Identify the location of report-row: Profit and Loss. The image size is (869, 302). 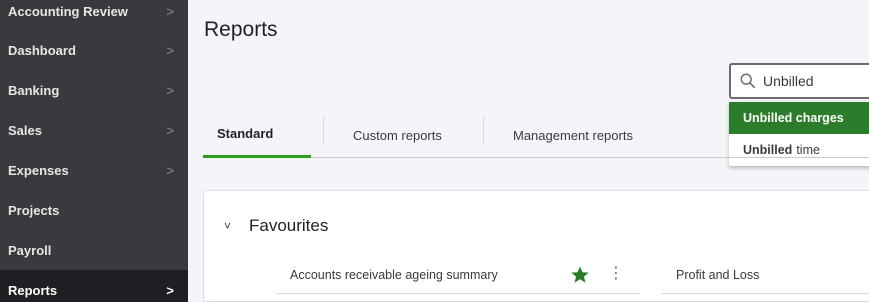
(765, 275).